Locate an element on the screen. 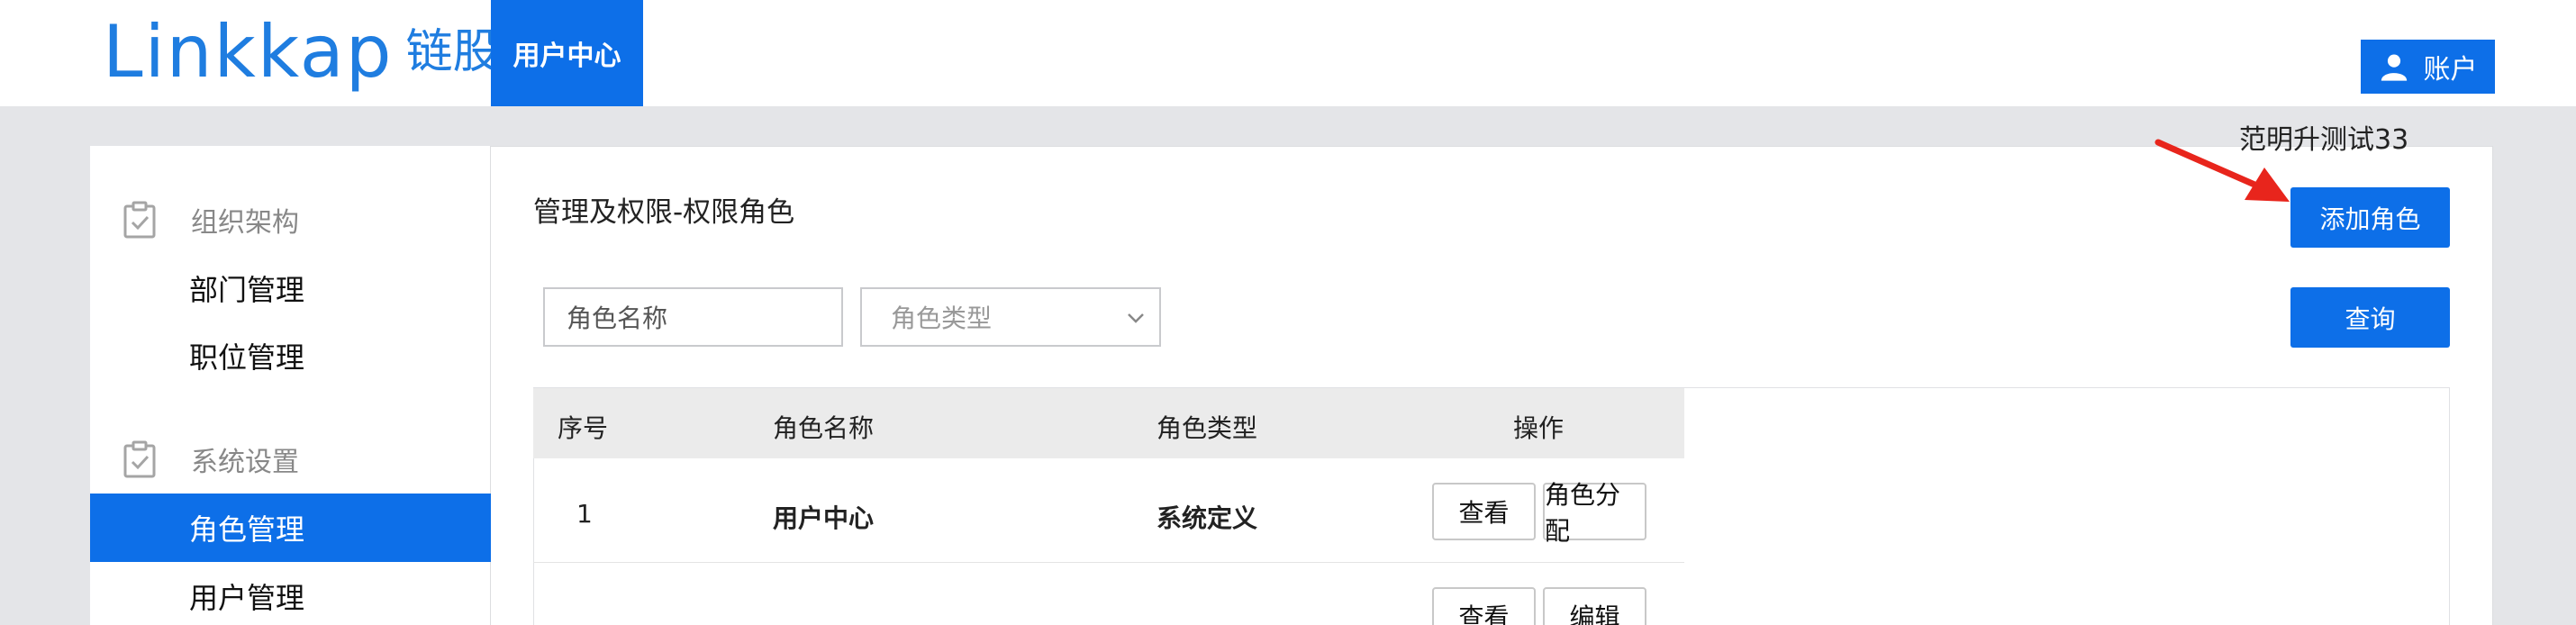  sidebar-item-departments: 部门管理 is located at coordinates (290, 288).